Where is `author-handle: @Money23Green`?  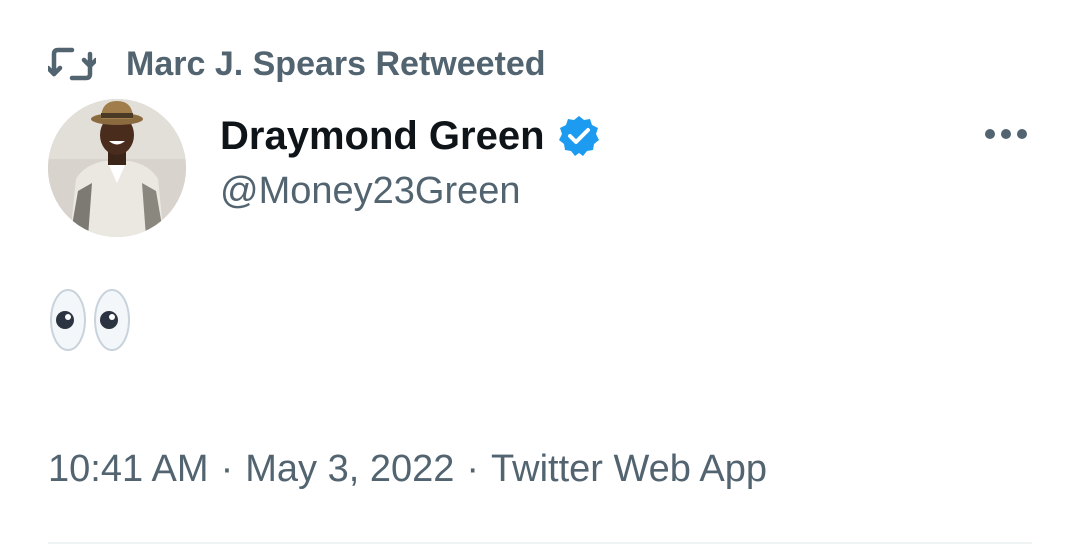
author-handle: @Money23Green is located at coordinates (370, 191).